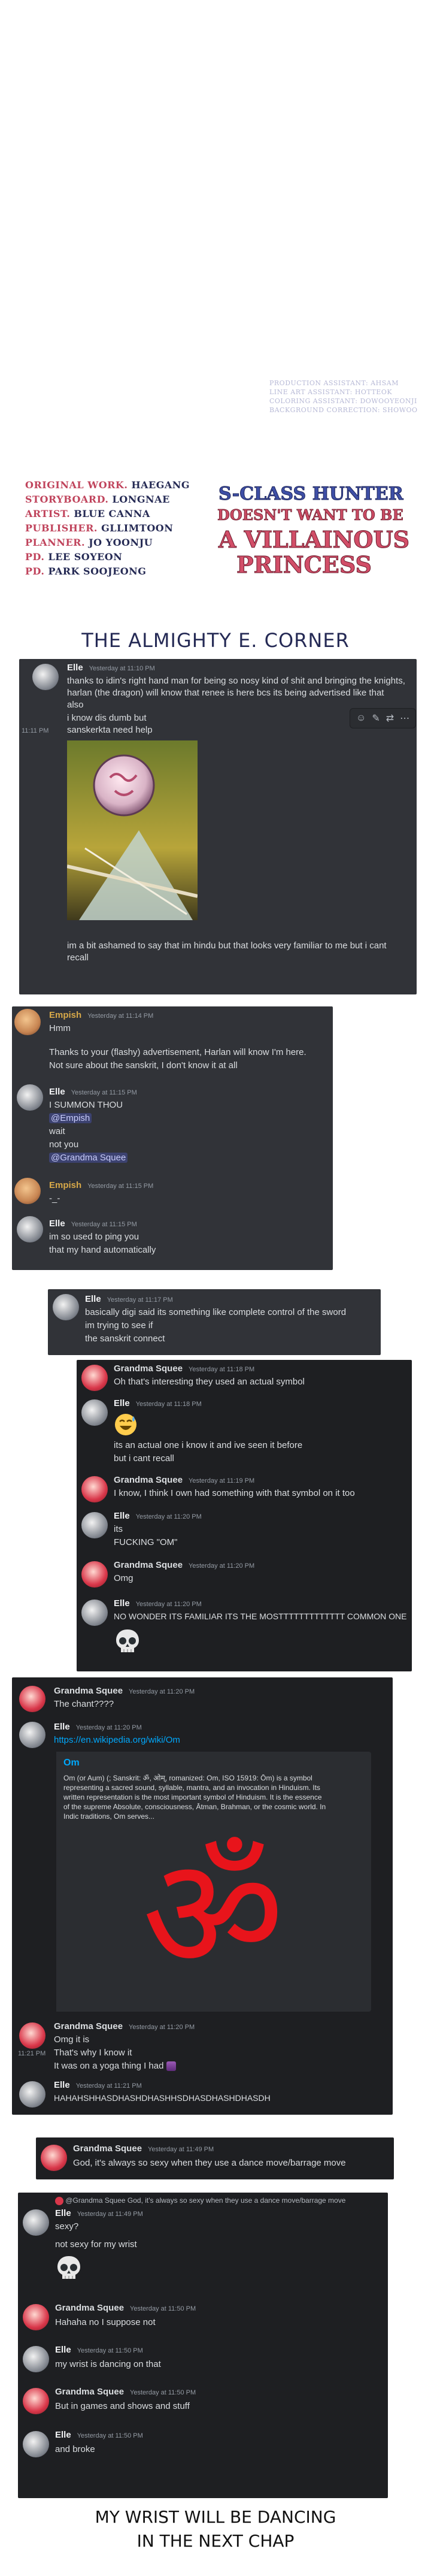 The width and height of the screenshot is (431, 2576). What do you see at coordinates (68, 2267) in the screenshot?
I see `skull-emoji-icon` at bounding box center [68, 2267].